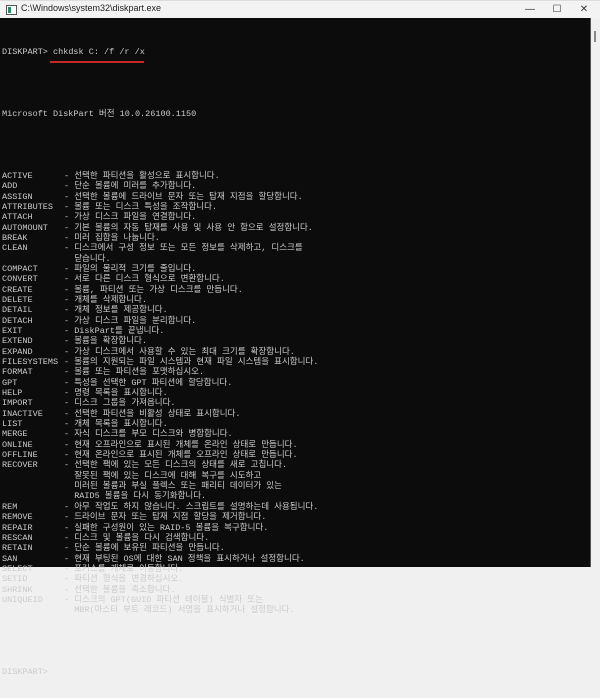 The image size is (600, 698). Describe the element at coordinates (120, 589) in the screenshot. I see `command-description: - 선택한 볼륨을 축소합니다.` at that location.